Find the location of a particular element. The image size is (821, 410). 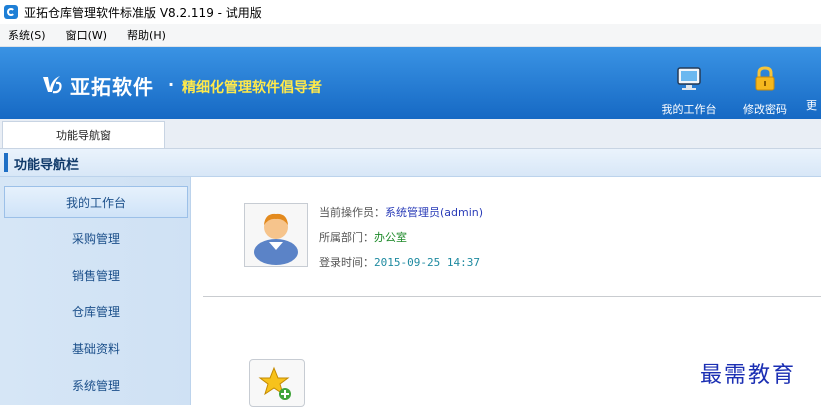

sidebar-item-purchase: 采购管理 is located at coordinates (96, 239).